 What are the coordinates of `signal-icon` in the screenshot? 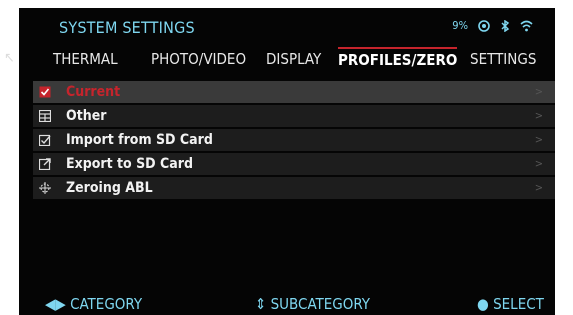 It's located at (484, 26).